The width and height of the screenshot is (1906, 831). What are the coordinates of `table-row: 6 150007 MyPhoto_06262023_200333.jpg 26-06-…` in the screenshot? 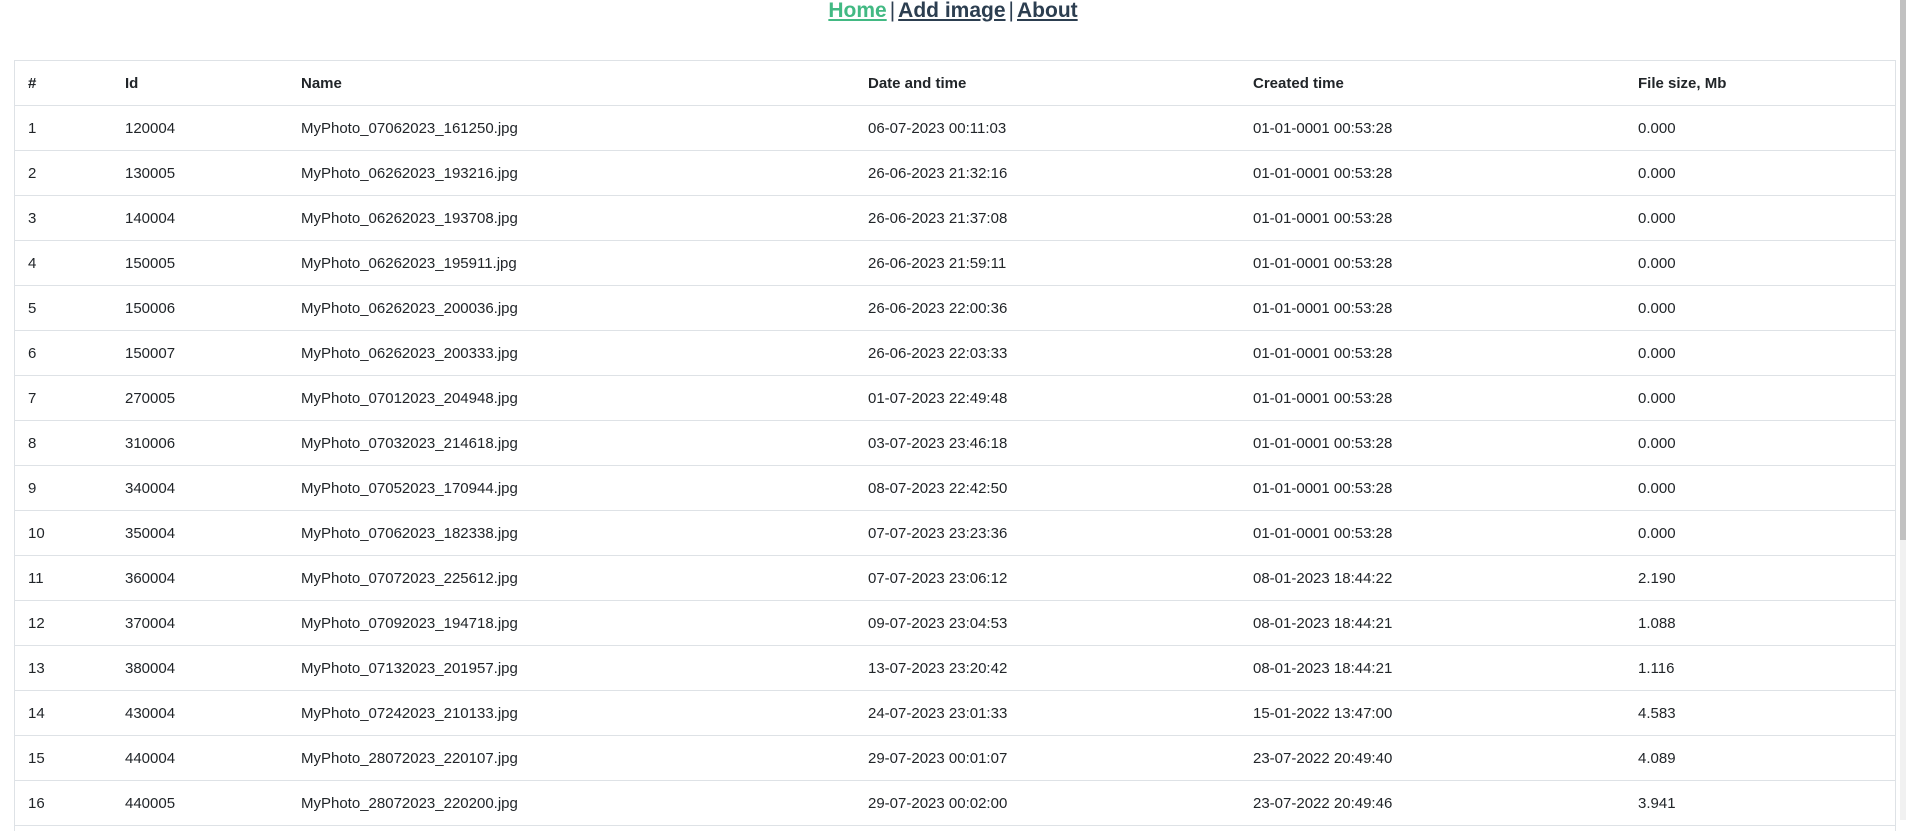 It's located at (955, 353).